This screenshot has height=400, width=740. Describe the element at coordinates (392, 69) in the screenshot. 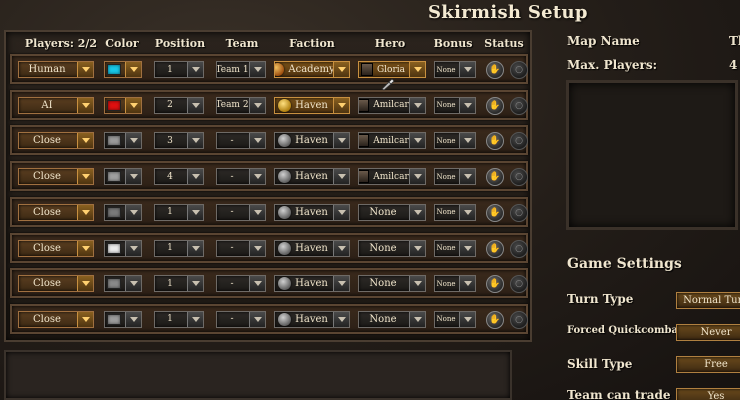

I see `hero-dropdown: Gloria` at that location.